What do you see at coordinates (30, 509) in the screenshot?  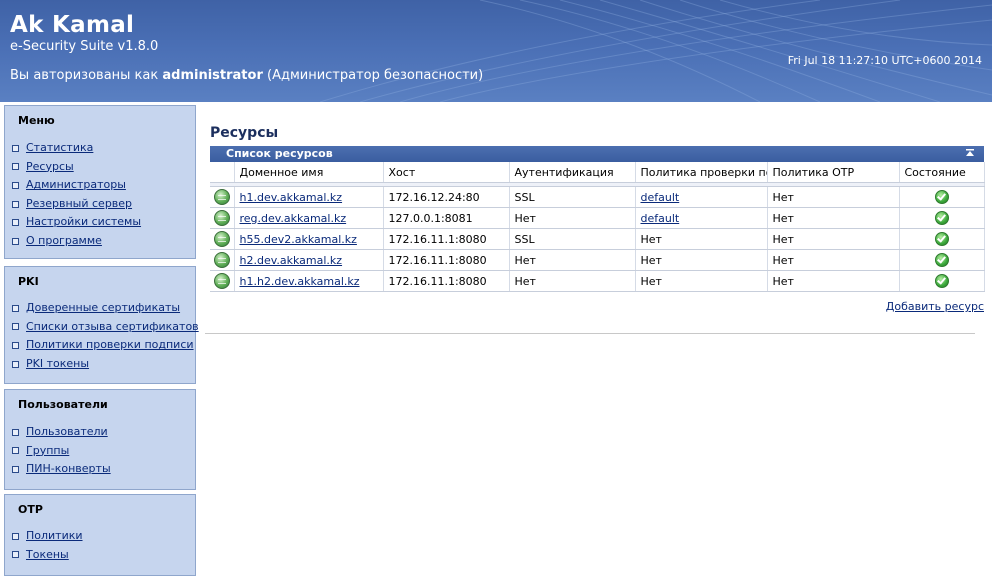 I see `panel-title-otp: OTP` at bounding box center [30, 509].